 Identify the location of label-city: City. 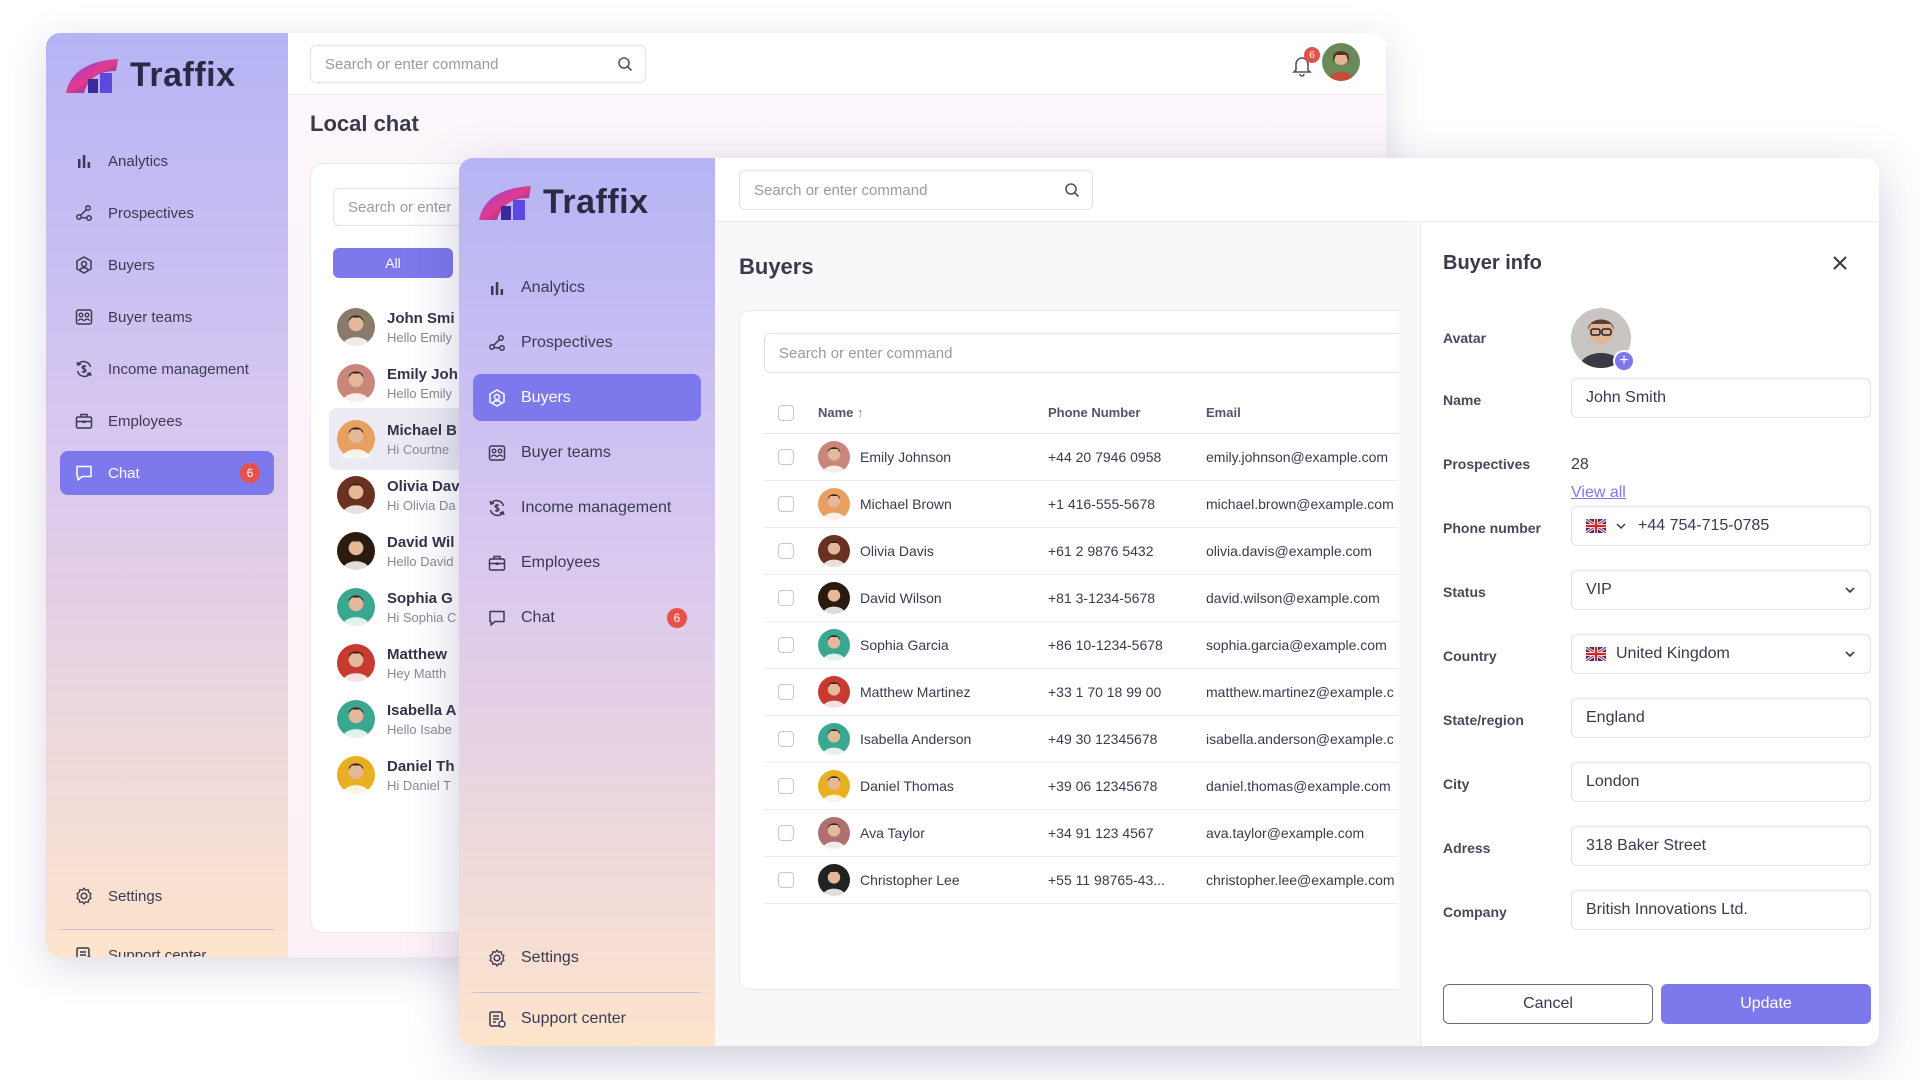
(1456, 784).